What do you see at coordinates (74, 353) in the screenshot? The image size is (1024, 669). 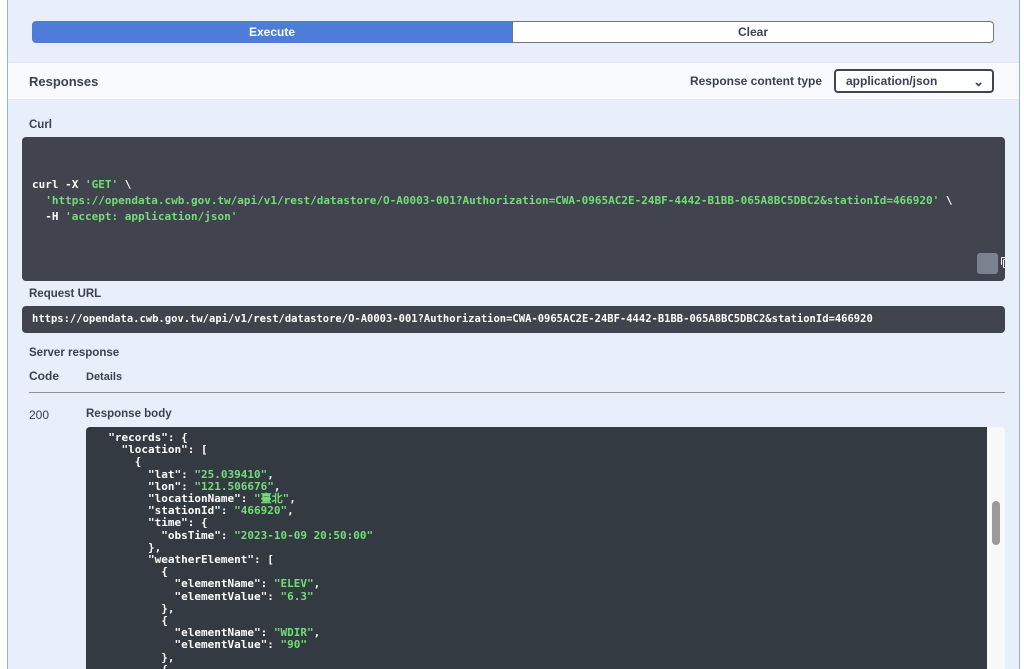 I see `server-response-title: Server response` at bounding box center [74, 353].